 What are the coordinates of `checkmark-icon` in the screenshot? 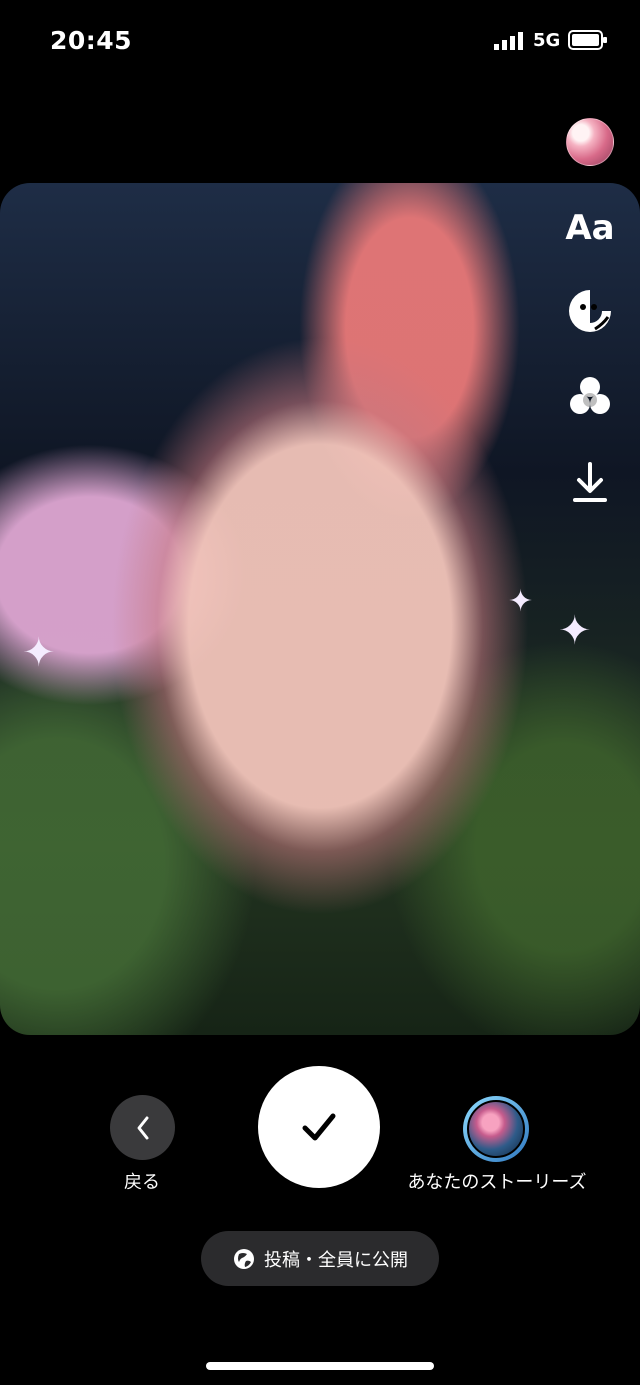 It's located at (319, 1127).